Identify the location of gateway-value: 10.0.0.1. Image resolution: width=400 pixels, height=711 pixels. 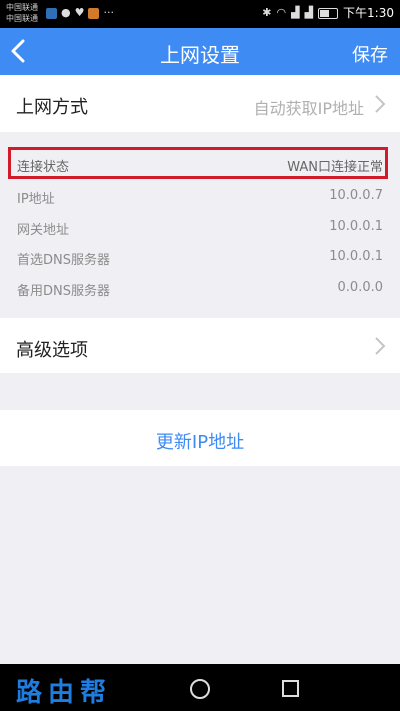
(356, 226).